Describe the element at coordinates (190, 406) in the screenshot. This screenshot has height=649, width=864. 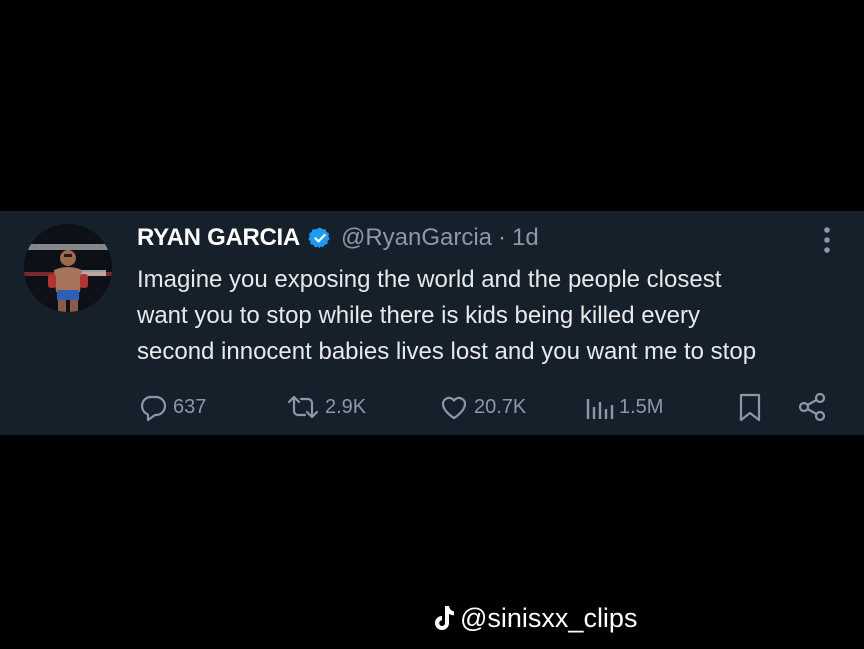
I see `reply-count: 637` at that location.